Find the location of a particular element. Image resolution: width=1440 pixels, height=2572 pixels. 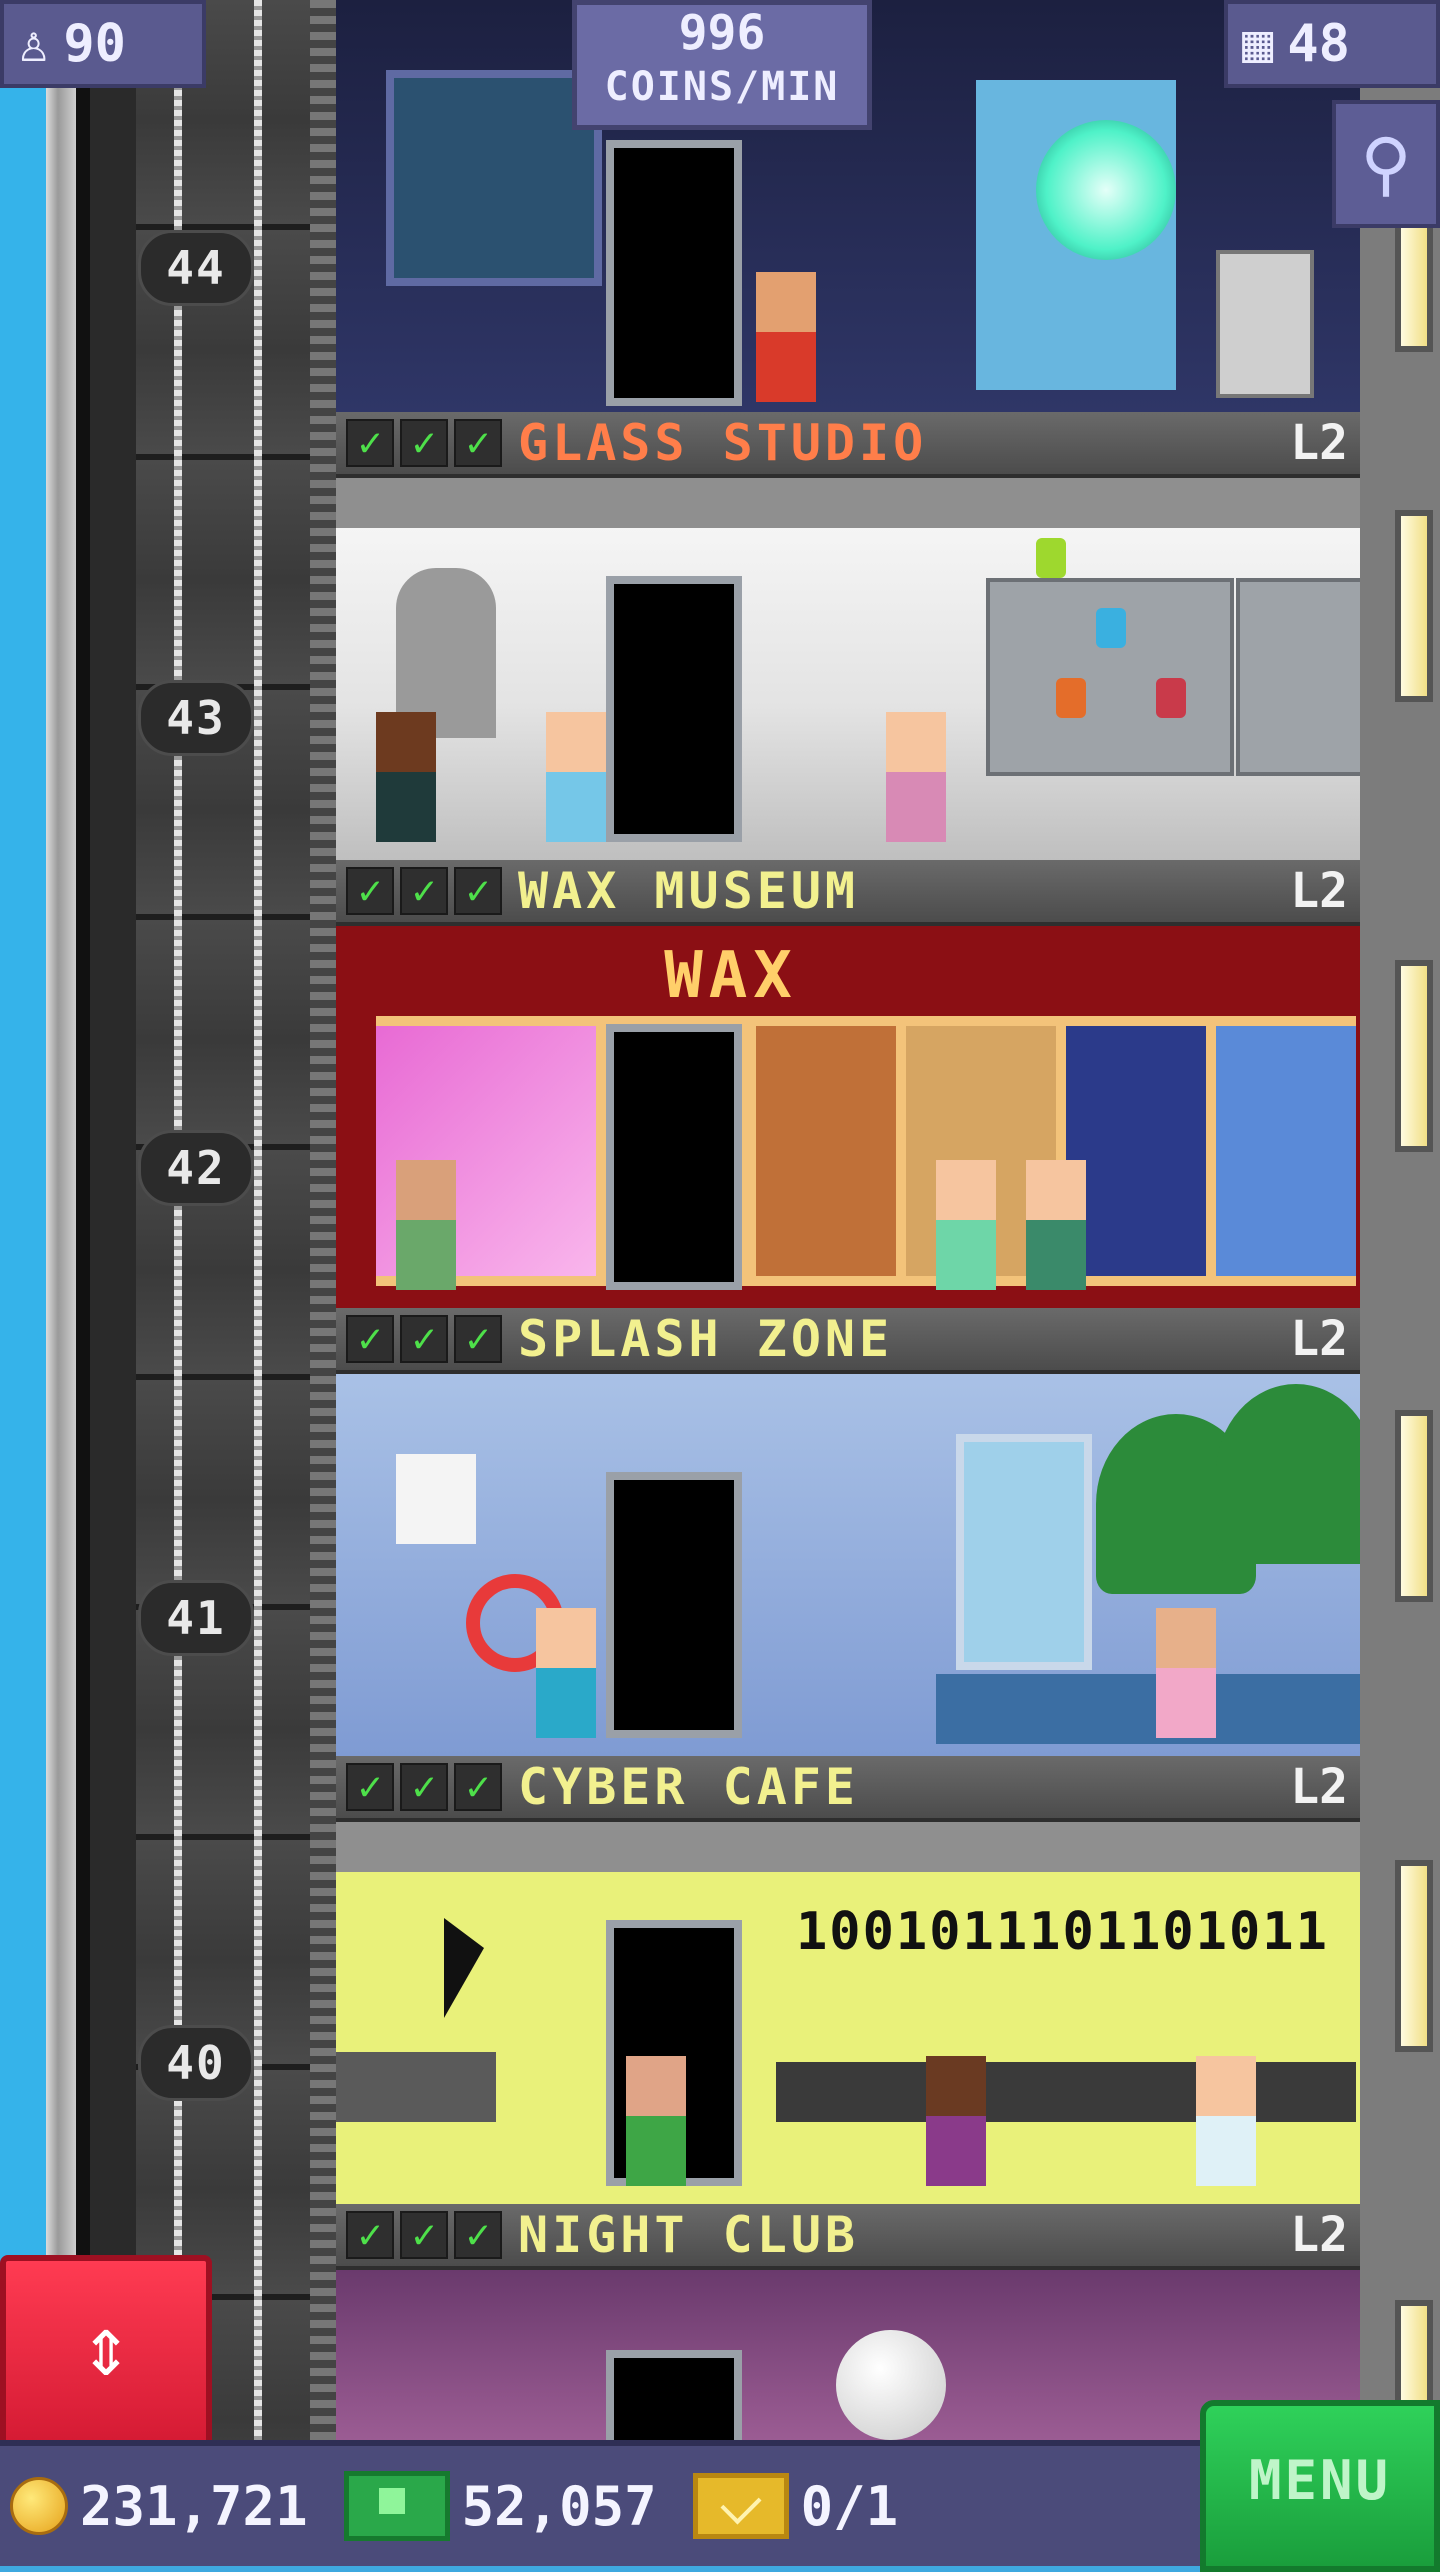

floor-name: NIGHT CLUB is located at coordinates (689, 2235).